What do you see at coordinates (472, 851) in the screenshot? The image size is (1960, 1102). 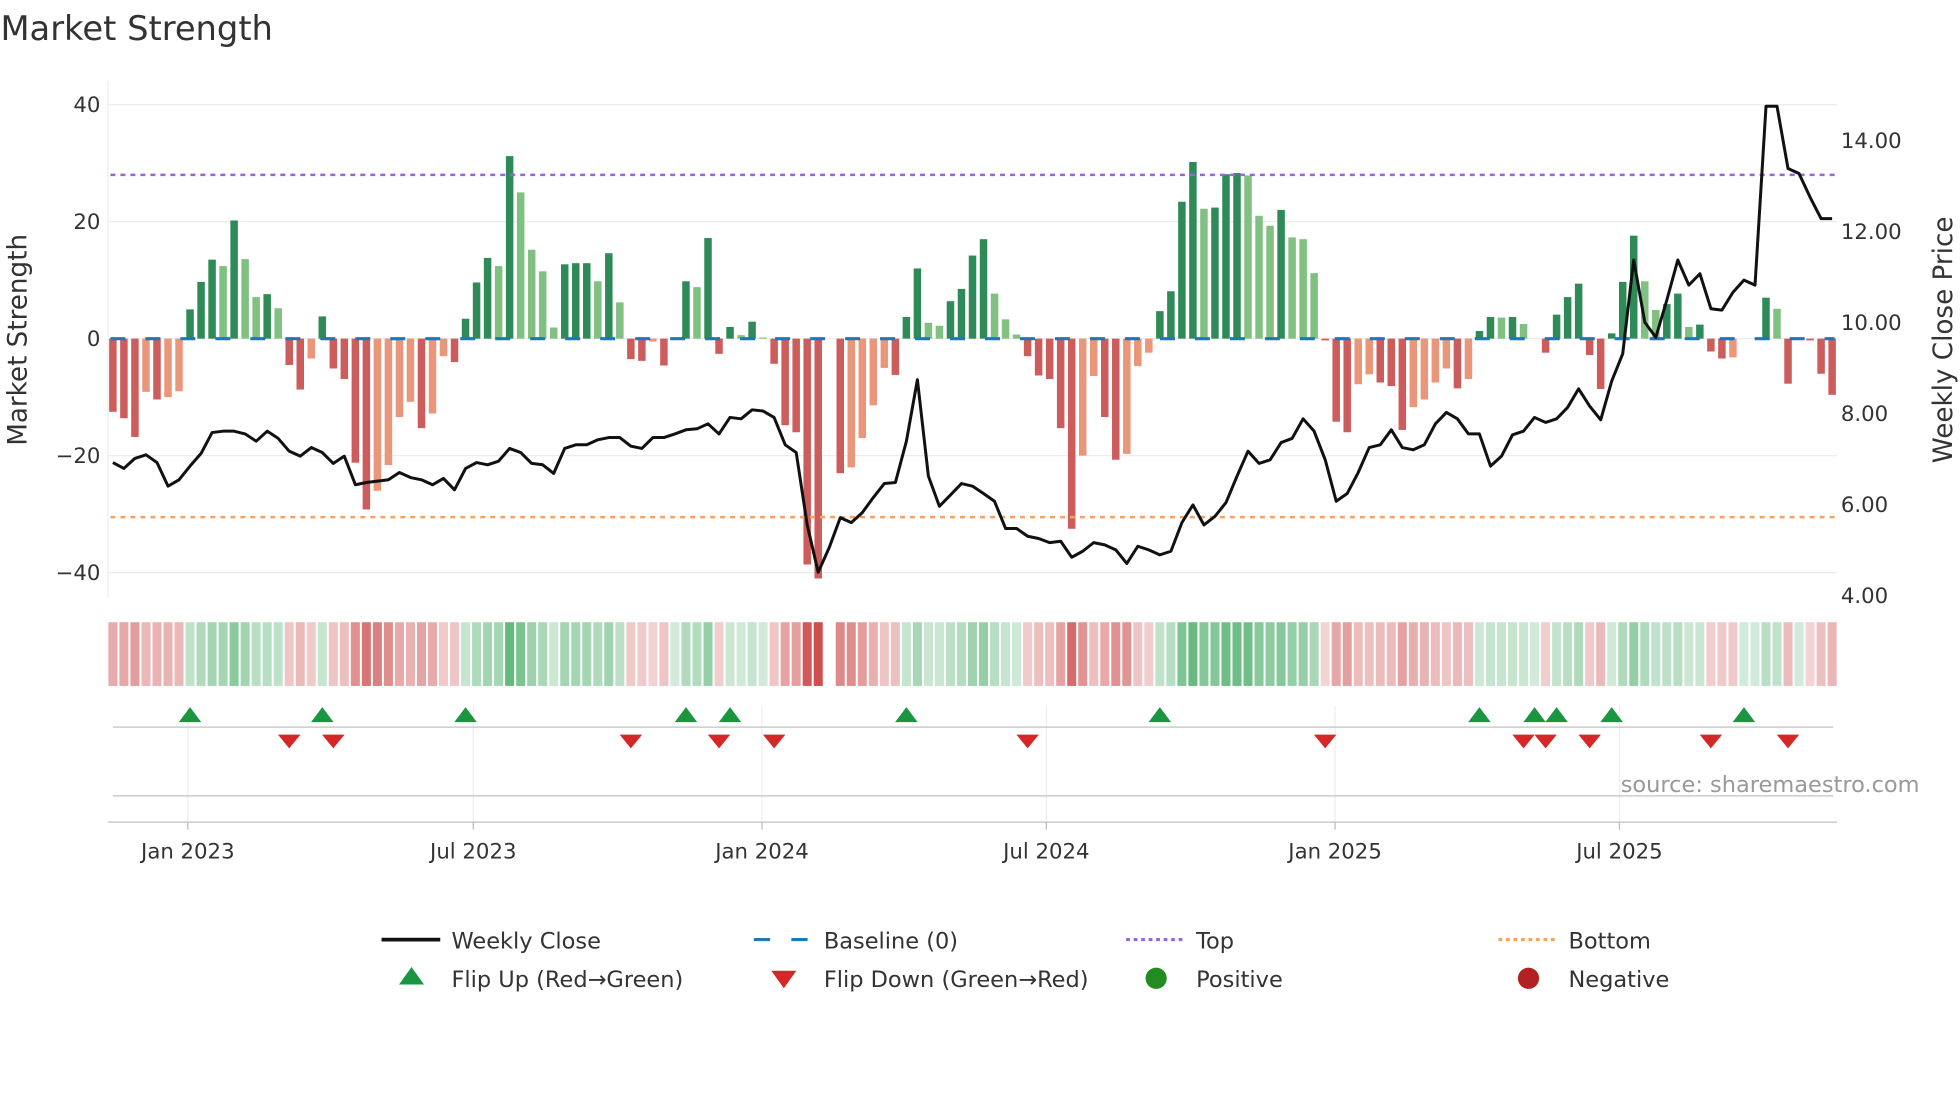 I see `x-tick-label: Jul 2023` at bounding box center [472, 851].